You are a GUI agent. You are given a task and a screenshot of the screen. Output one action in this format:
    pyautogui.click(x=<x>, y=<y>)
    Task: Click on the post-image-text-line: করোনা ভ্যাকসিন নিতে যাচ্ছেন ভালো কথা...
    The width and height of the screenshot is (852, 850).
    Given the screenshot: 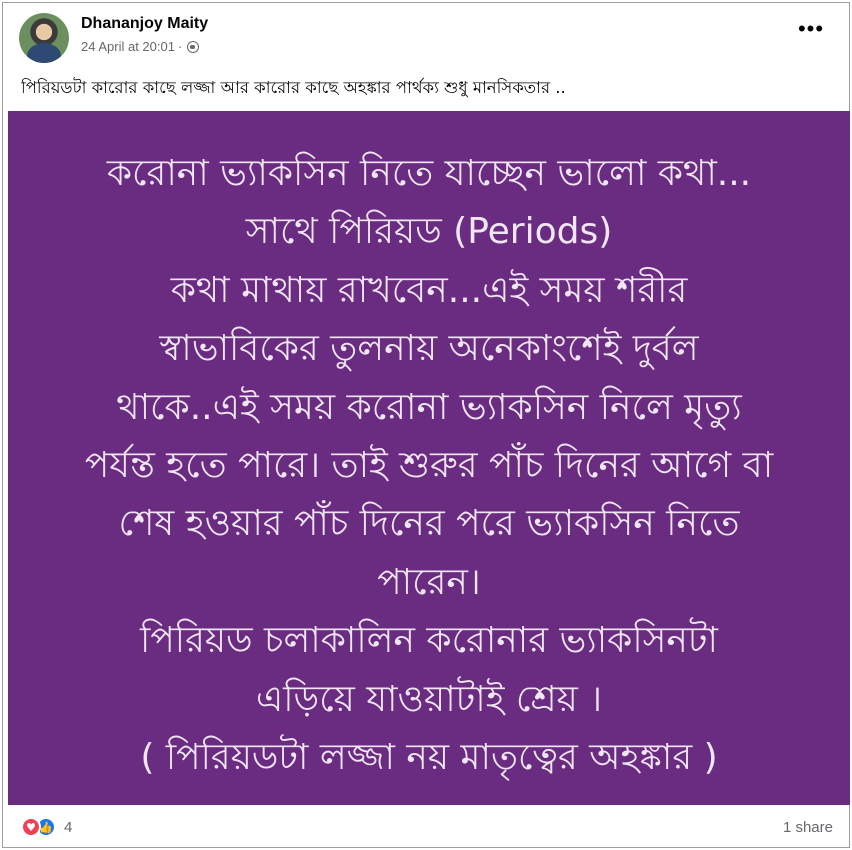 What is the action you would take?
    pyautogui.click(x=429, y=173)
    